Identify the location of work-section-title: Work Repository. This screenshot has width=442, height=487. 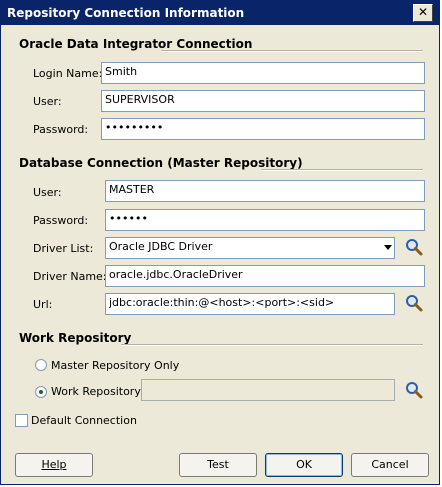
(75, 338).